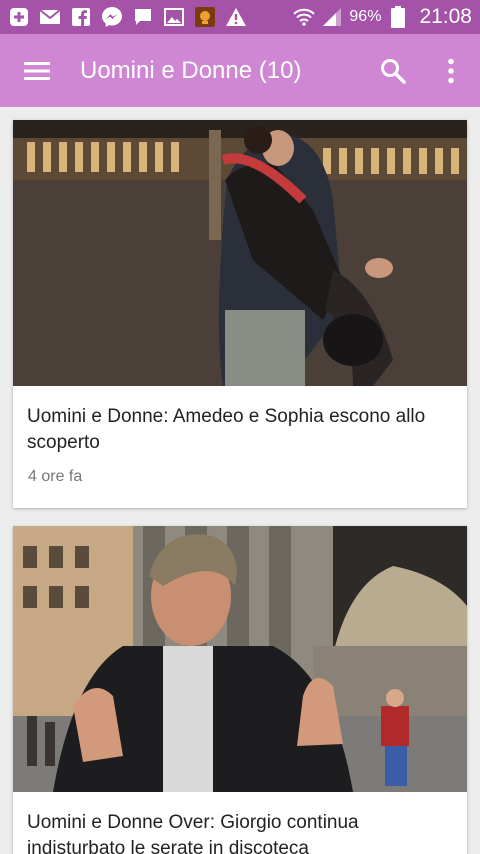 The height and width of the screenshot is (854, 480). I want to click on plus-box-icon, so click(19, 17).